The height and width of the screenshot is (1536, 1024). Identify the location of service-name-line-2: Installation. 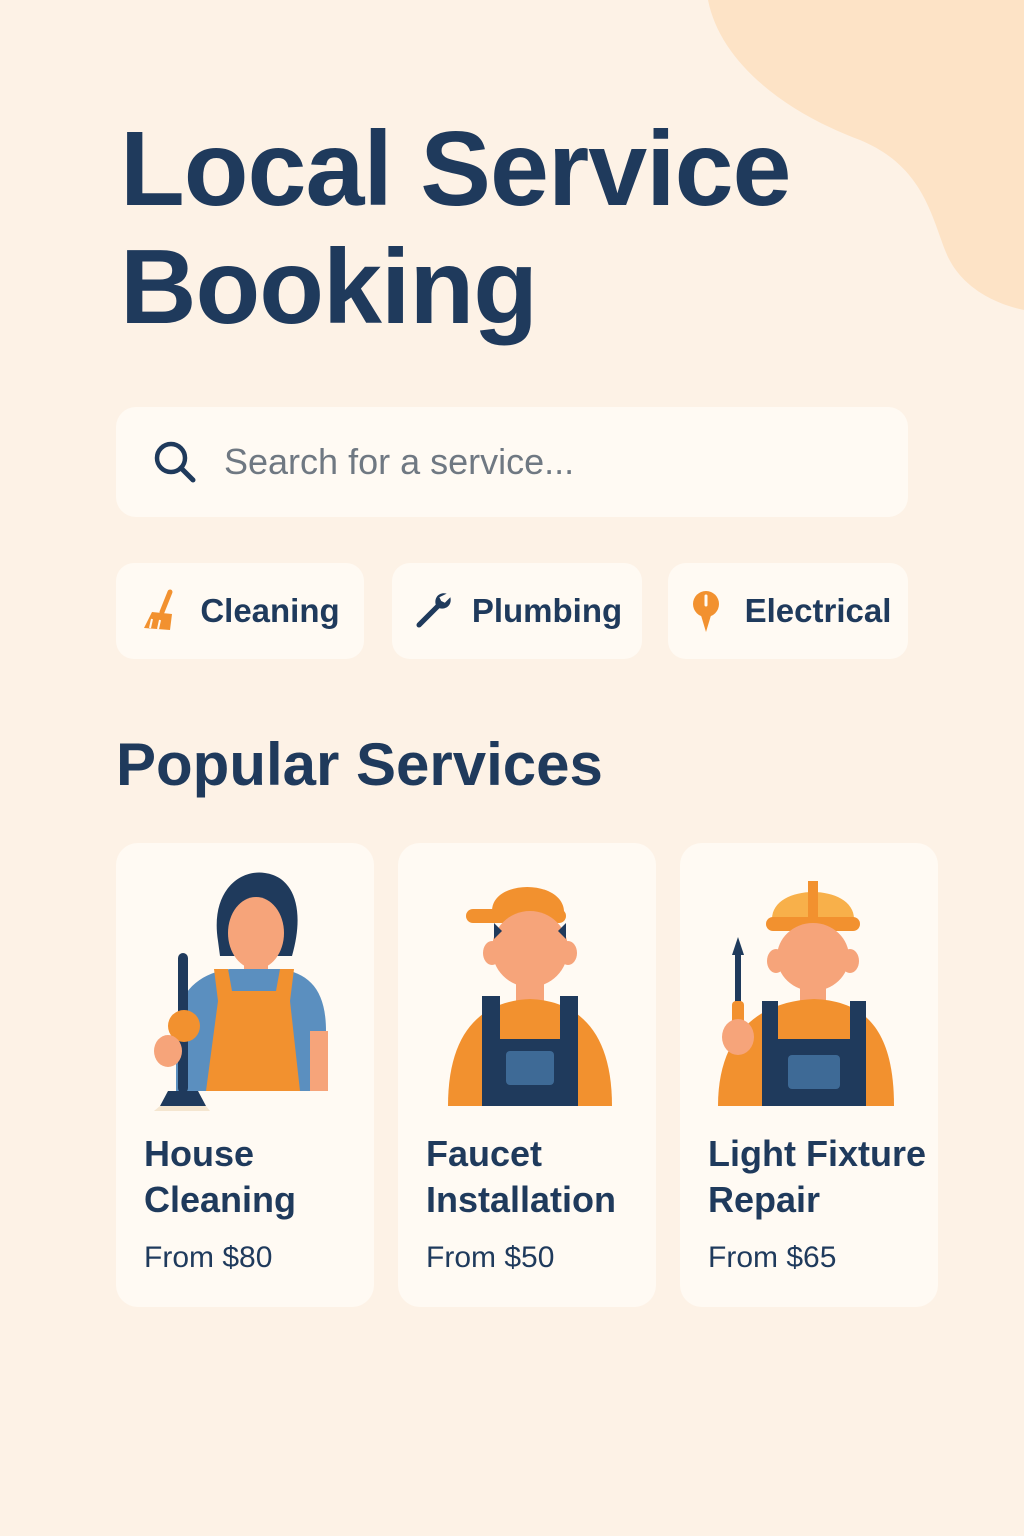
(521, 1199).